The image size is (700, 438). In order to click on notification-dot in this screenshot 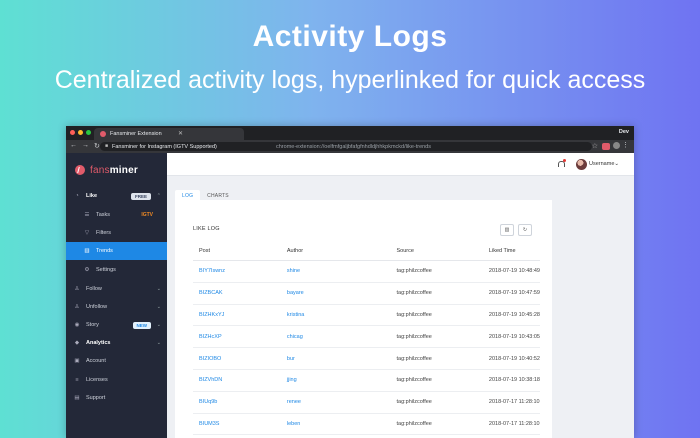, I will do `click(564, 160)`.